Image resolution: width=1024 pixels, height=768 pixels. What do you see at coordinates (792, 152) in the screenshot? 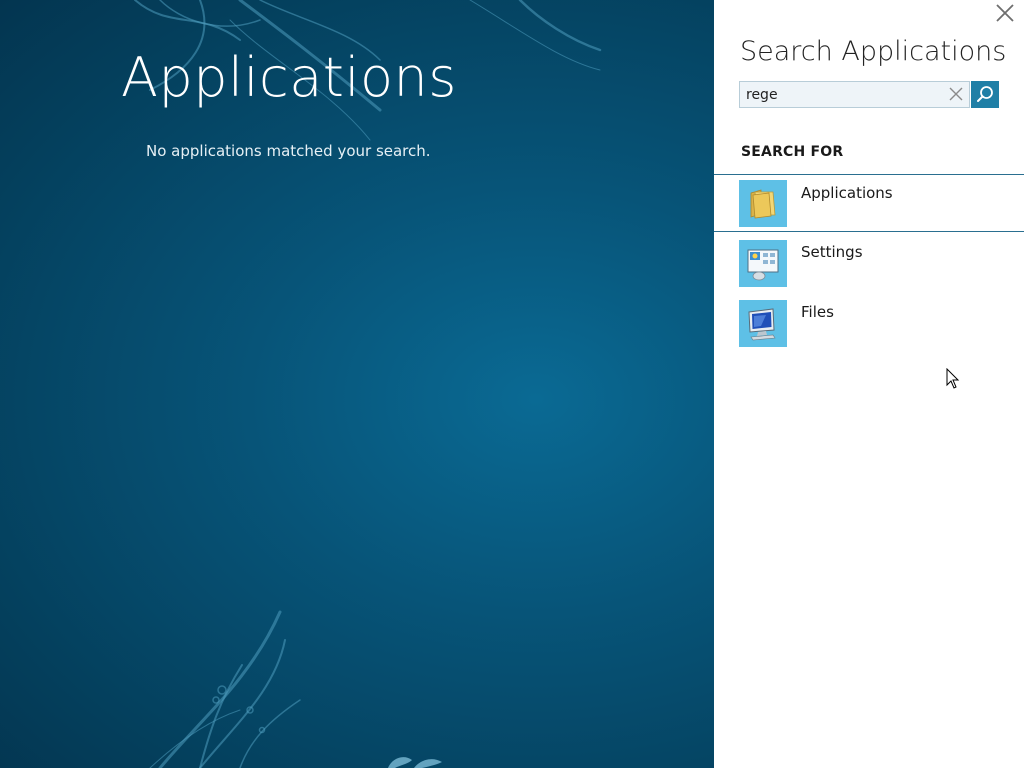
I see `search-for-heading: SEARCH FOR` at bounding box center [792, 152].